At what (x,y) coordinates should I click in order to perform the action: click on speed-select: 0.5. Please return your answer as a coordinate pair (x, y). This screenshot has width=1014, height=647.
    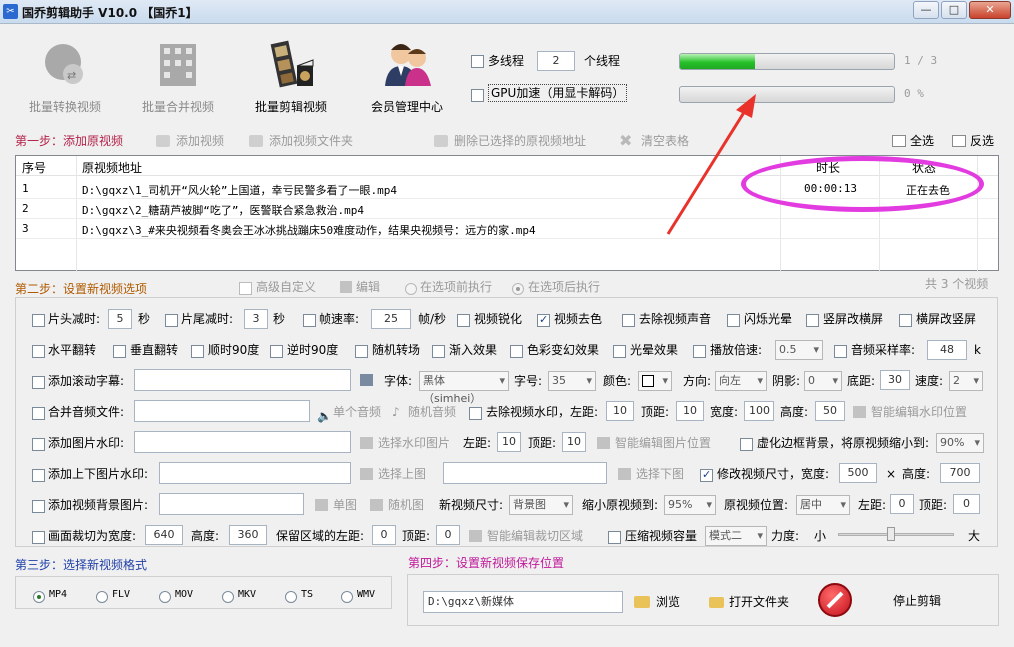
    Looking at the image, I should click on (799, 350).